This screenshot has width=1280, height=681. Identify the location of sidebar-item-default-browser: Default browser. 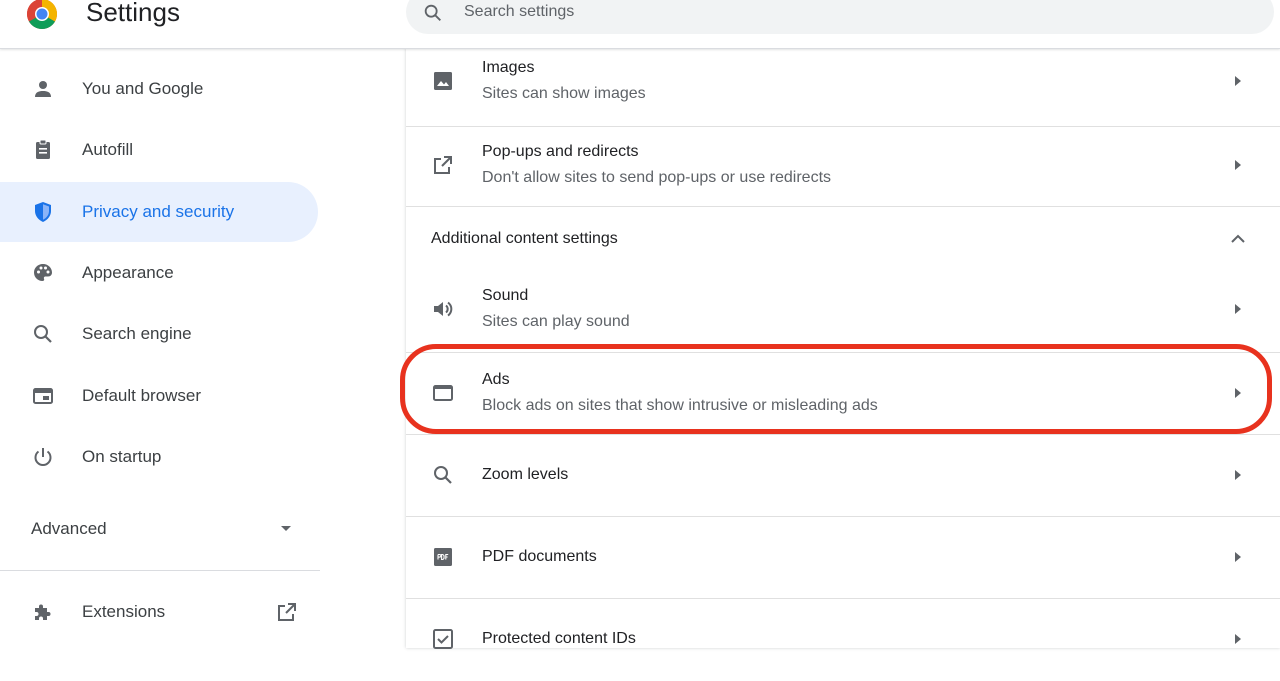
(159, 396).